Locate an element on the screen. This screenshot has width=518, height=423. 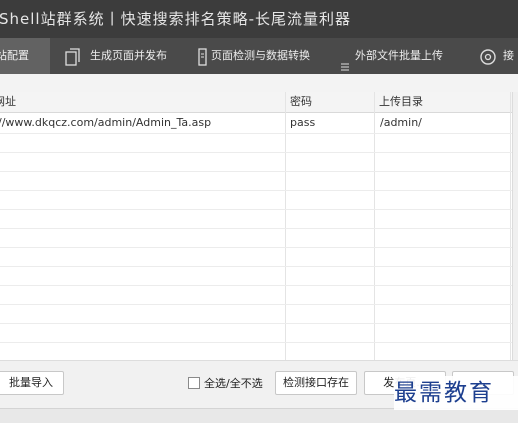
tab-site-config-label: 站配置 is located at coordinates (14, 55).